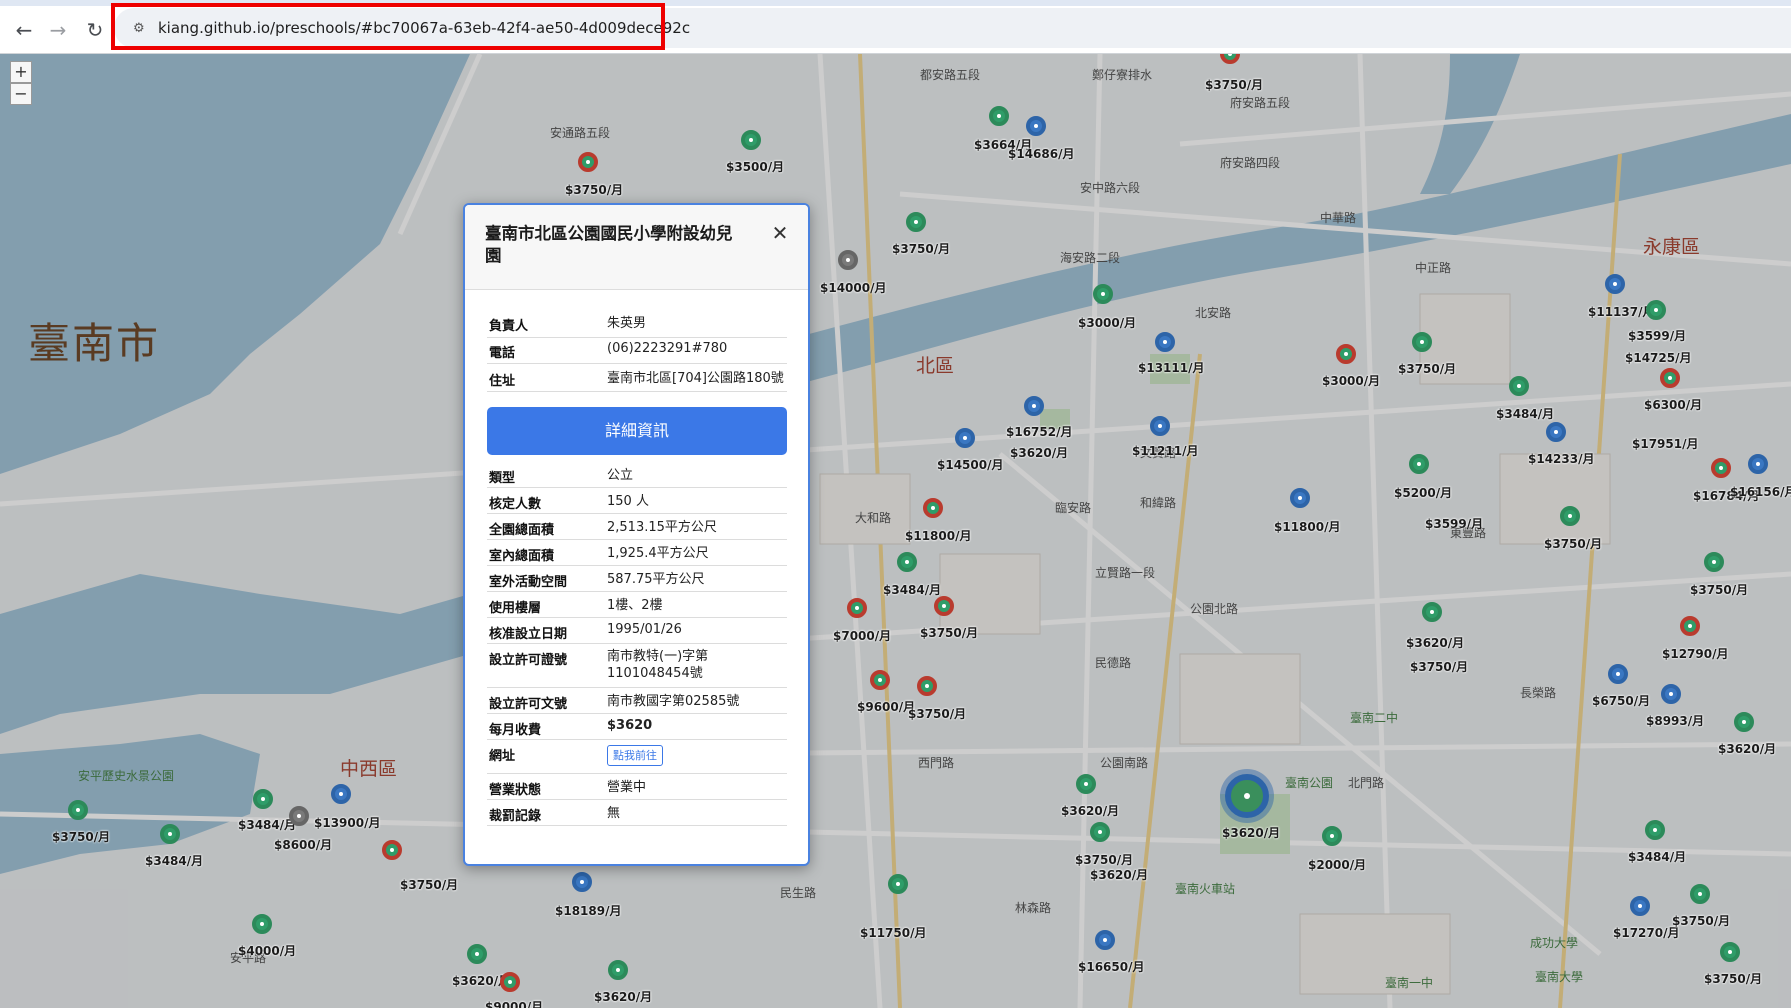 This screenshot has height=1008, width=1791. What do you see at coordinates (515, 790) in the screenshot?
I see `row-key: 營業狀態` at bounding box center [515, 790].